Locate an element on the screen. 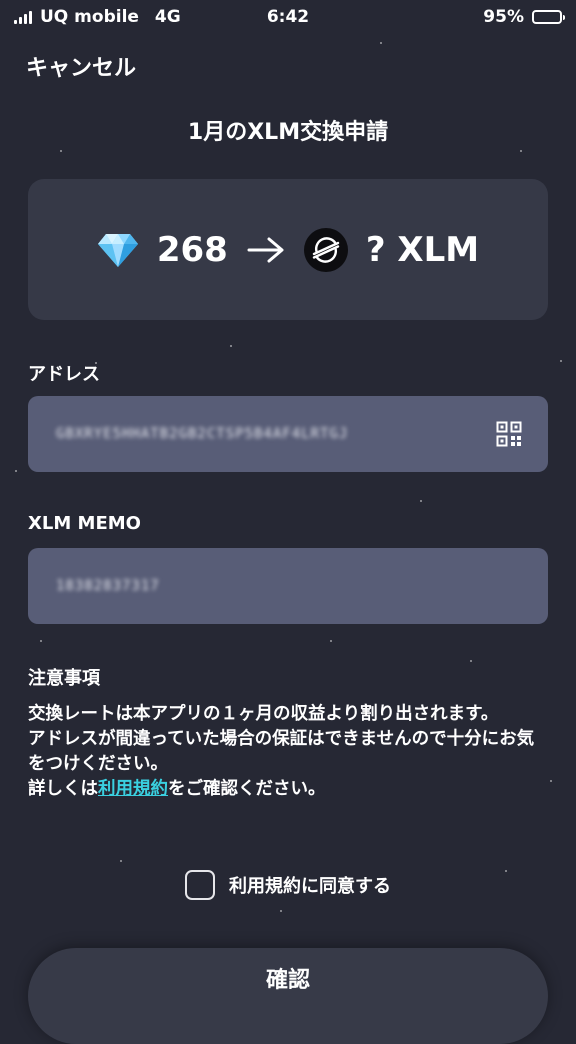 The height and width of the screenshot is (1044, 576). diamond-icon is located at coordinates (117, 250).